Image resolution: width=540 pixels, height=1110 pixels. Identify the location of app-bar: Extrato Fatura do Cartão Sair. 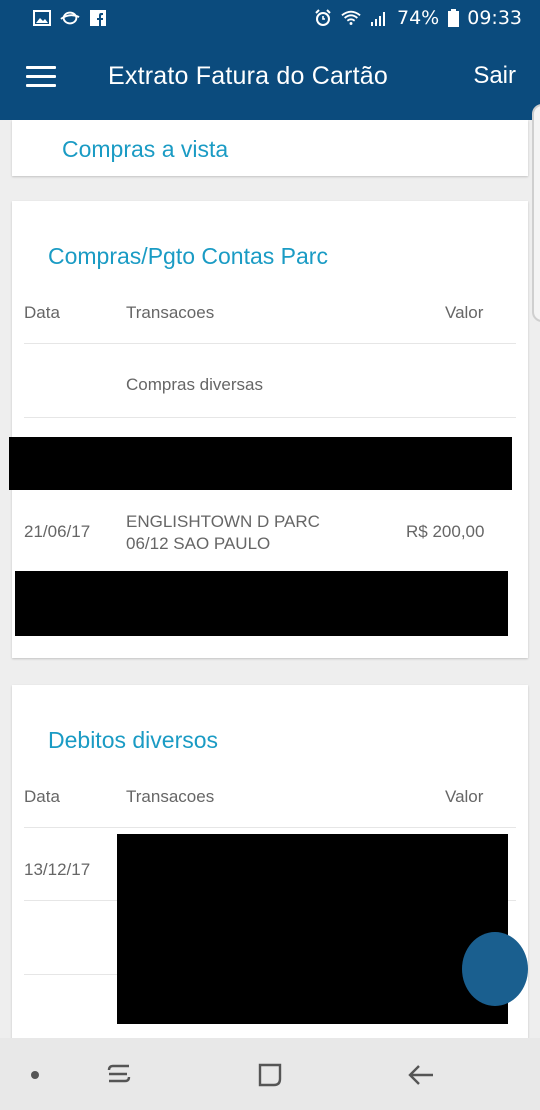
(270, 78).